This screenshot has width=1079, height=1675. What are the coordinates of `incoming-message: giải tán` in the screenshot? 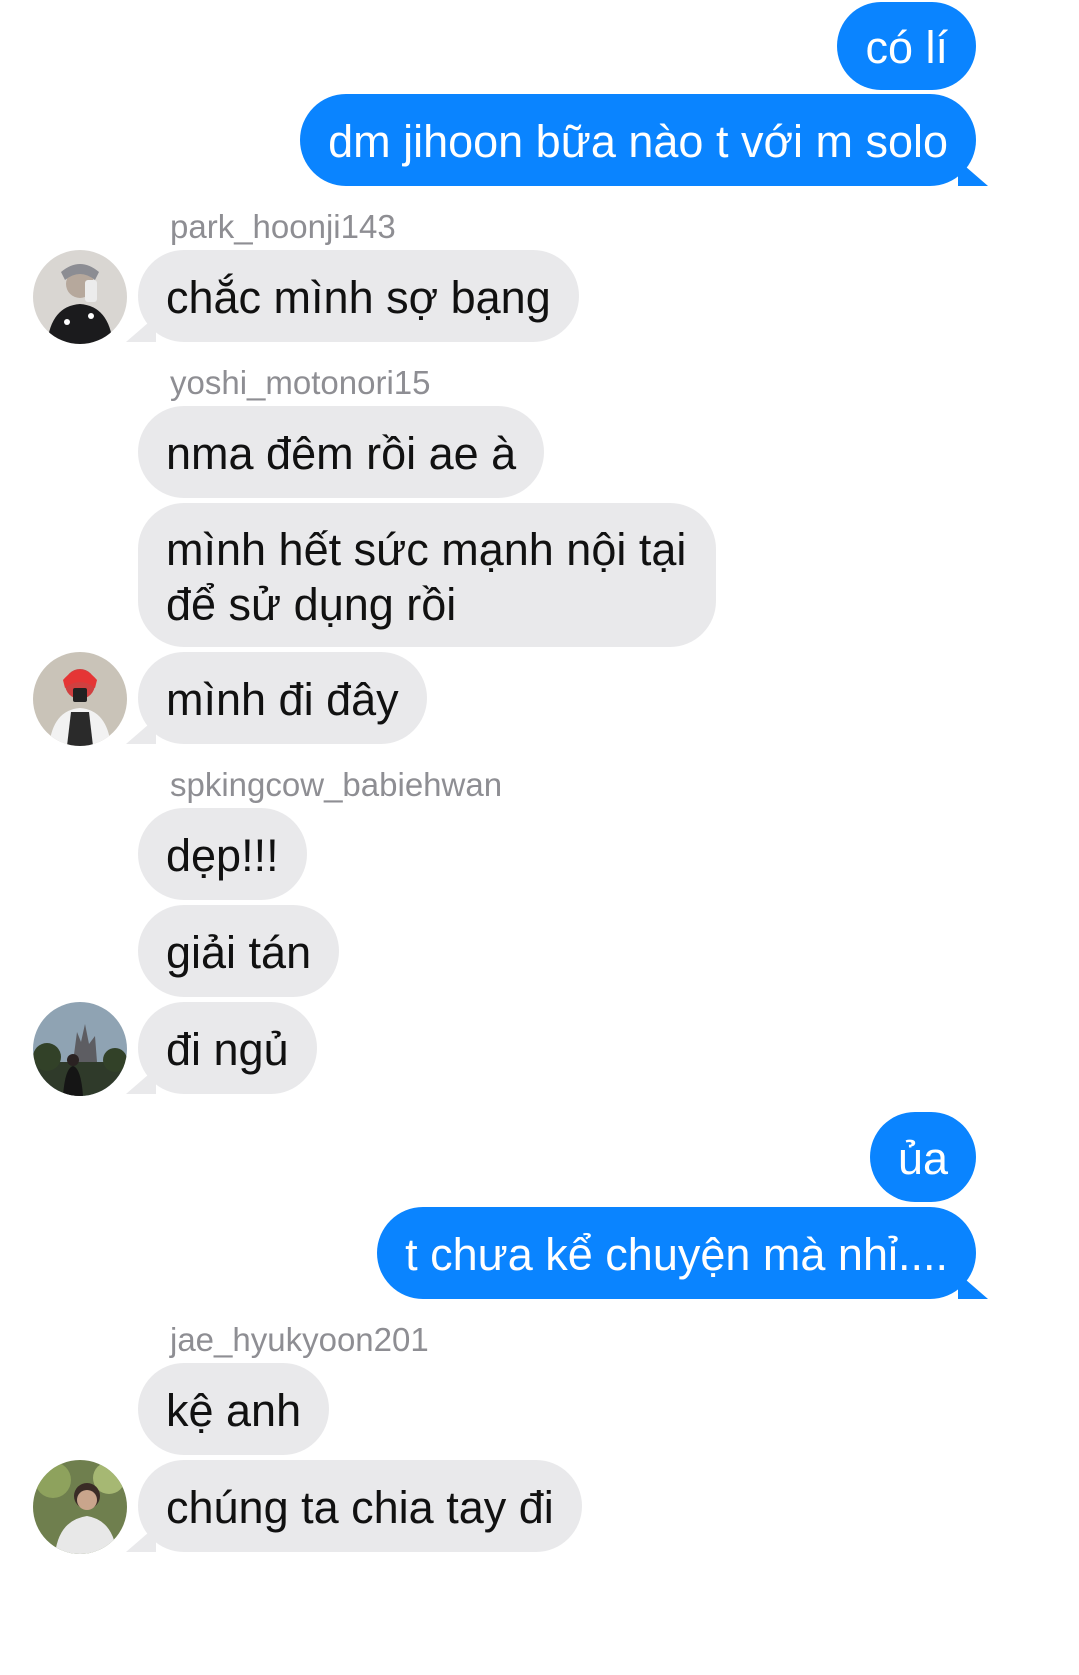 It's located at (239, 951).